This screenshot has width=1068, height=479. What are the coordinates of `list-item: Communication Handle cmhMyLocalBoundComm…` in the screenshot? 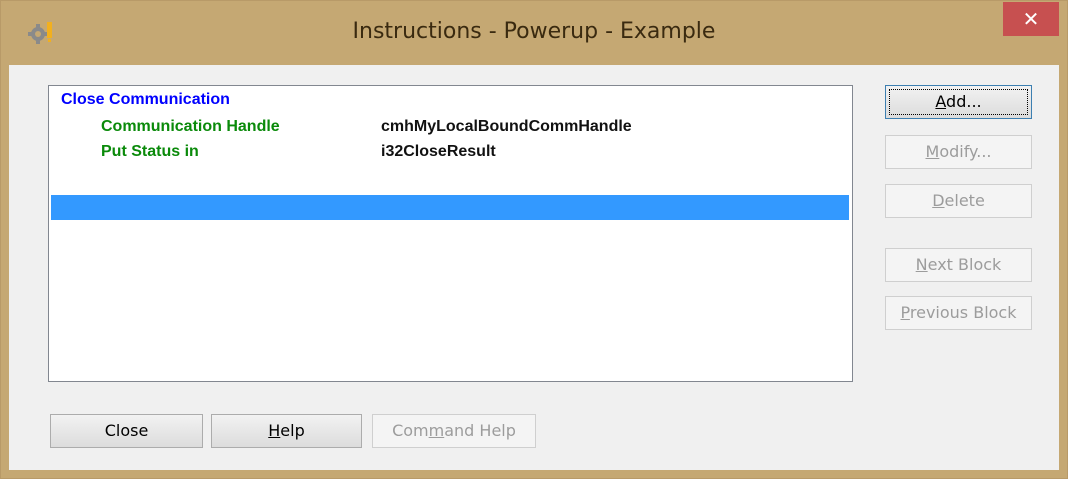 It's located at (450, 127).